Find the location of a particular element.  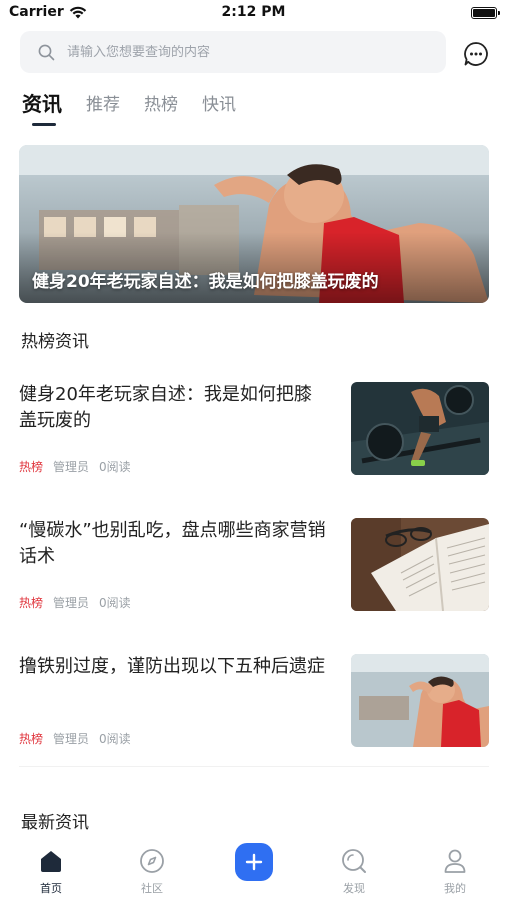

category-tabs: 资讯 推荐 热榜 快讯 is located at coordinates (129, 110).